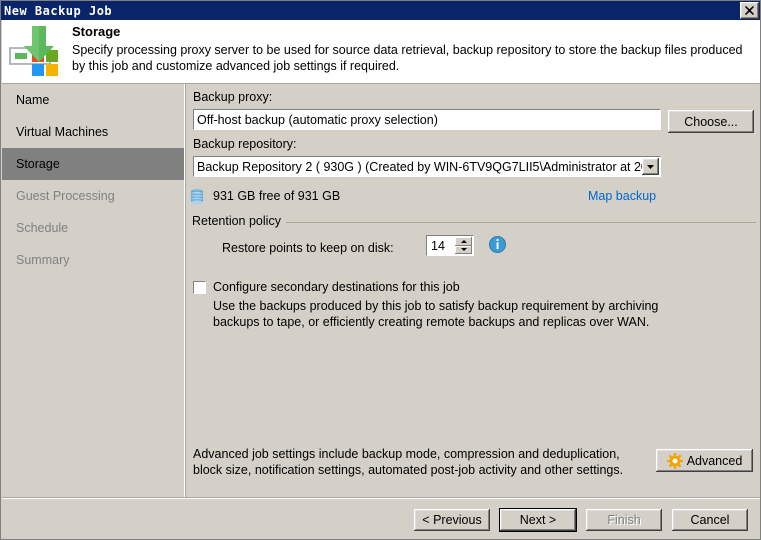  What do you see at coordinates (450, 245) in the screenshot?
I see `restore-points-stepper: 14` at bounding box center [450, 245].